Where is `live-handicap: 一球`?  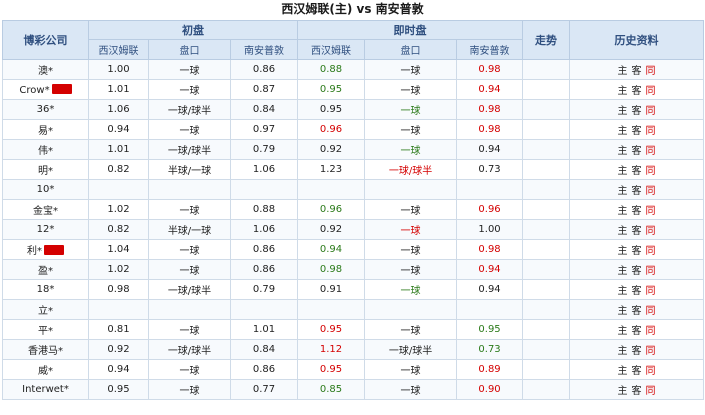 live-handicap: 一球 is located at coordinates (411, 269).